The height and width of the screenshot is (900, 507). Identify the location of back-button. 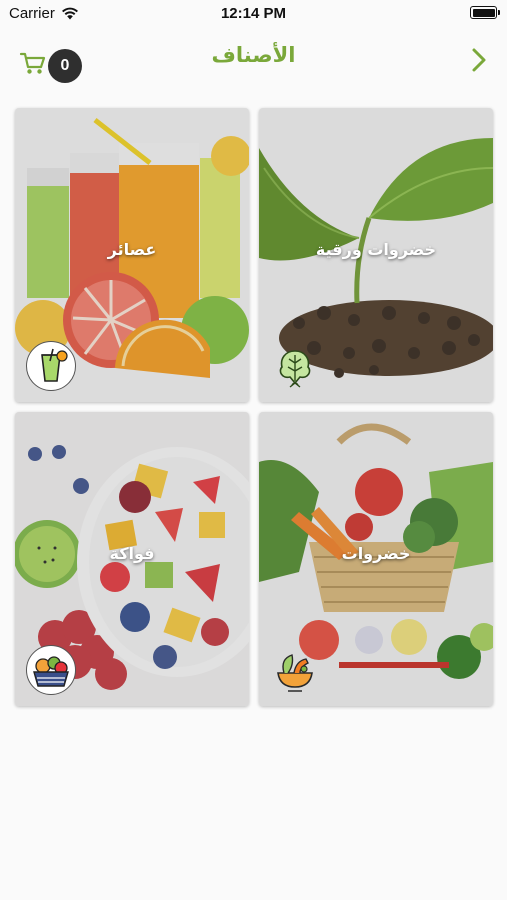
(479, 60).